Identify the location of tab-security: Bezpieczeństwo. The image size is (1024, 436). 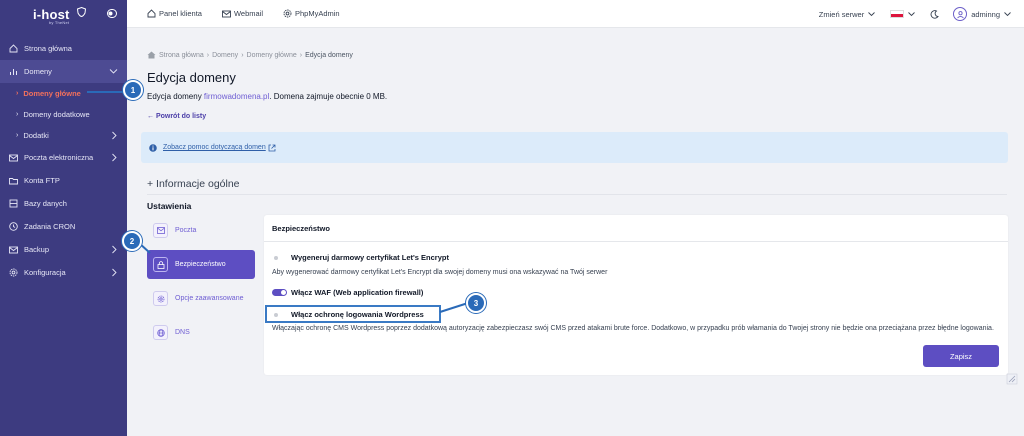
(201, 264).